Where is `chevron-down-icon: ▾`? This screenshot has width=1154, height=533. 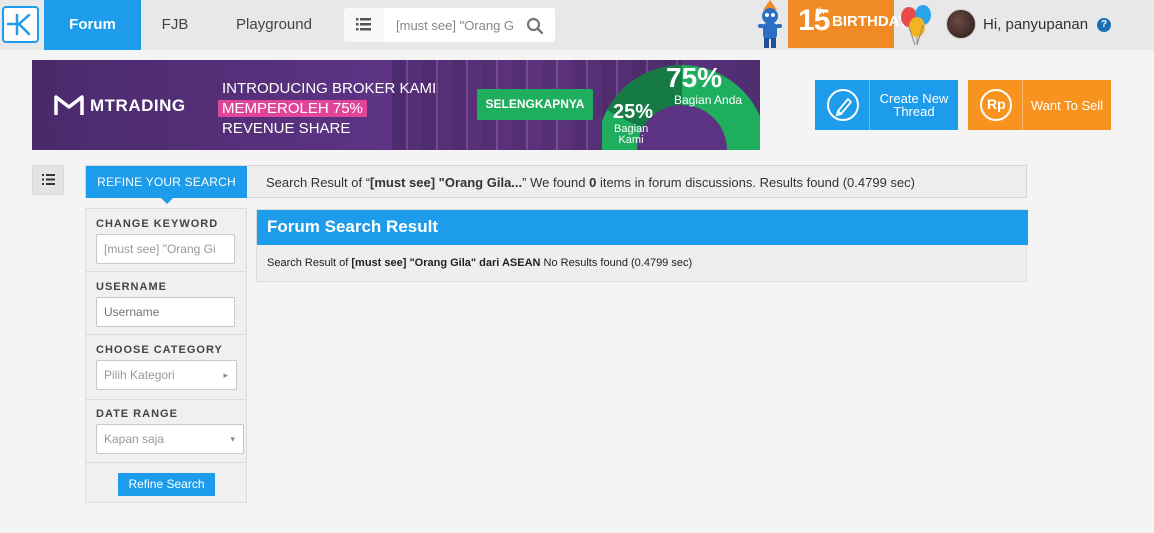 chevron-down-icon: ▾ is located at coordinates (232, 439).